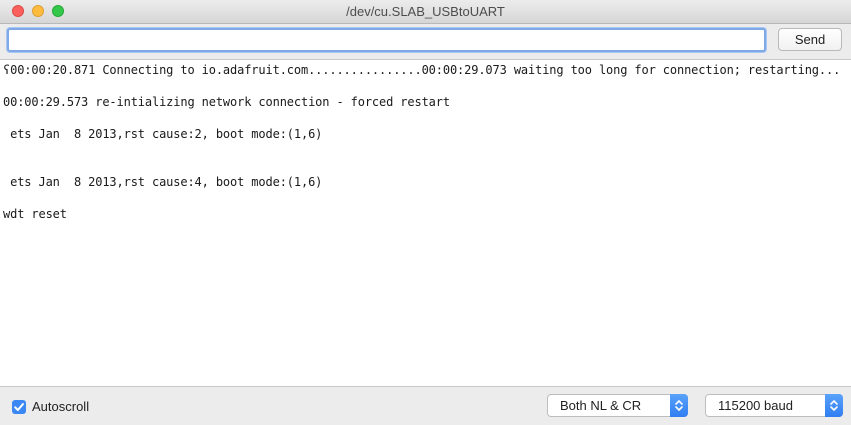 This screenshot has width=851, height=425. I want to click on console-line: wdt reset, so click(35, 214).